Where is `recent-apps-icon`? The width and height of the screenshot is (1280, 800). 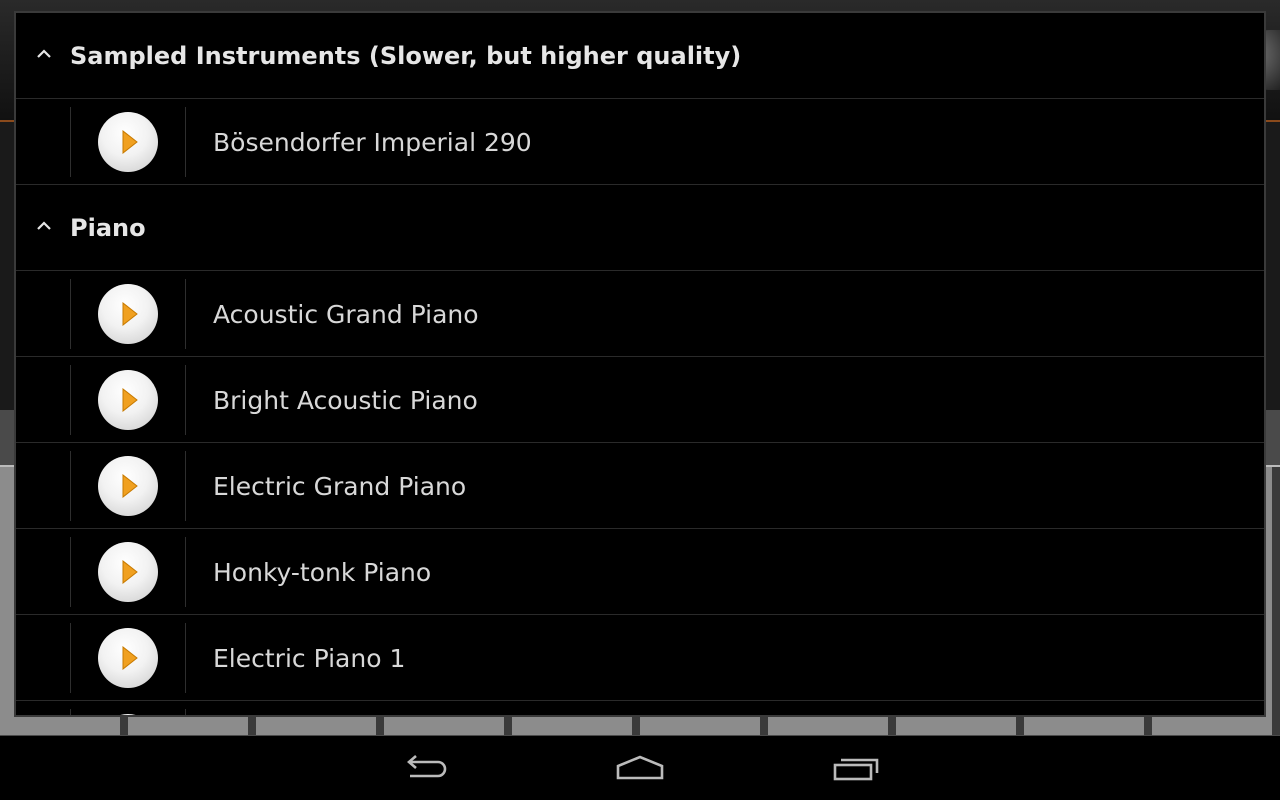 recent-apps-icon is located at coordinates (856, 769).